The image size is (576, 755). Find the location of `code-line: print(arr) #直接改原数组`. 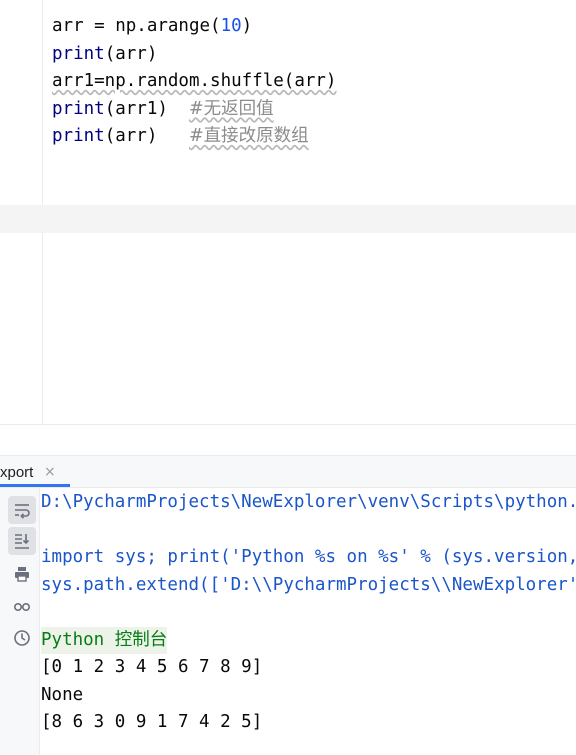

code-line: print(arr) #直接改原数组 is located at coordinates (194, 137).